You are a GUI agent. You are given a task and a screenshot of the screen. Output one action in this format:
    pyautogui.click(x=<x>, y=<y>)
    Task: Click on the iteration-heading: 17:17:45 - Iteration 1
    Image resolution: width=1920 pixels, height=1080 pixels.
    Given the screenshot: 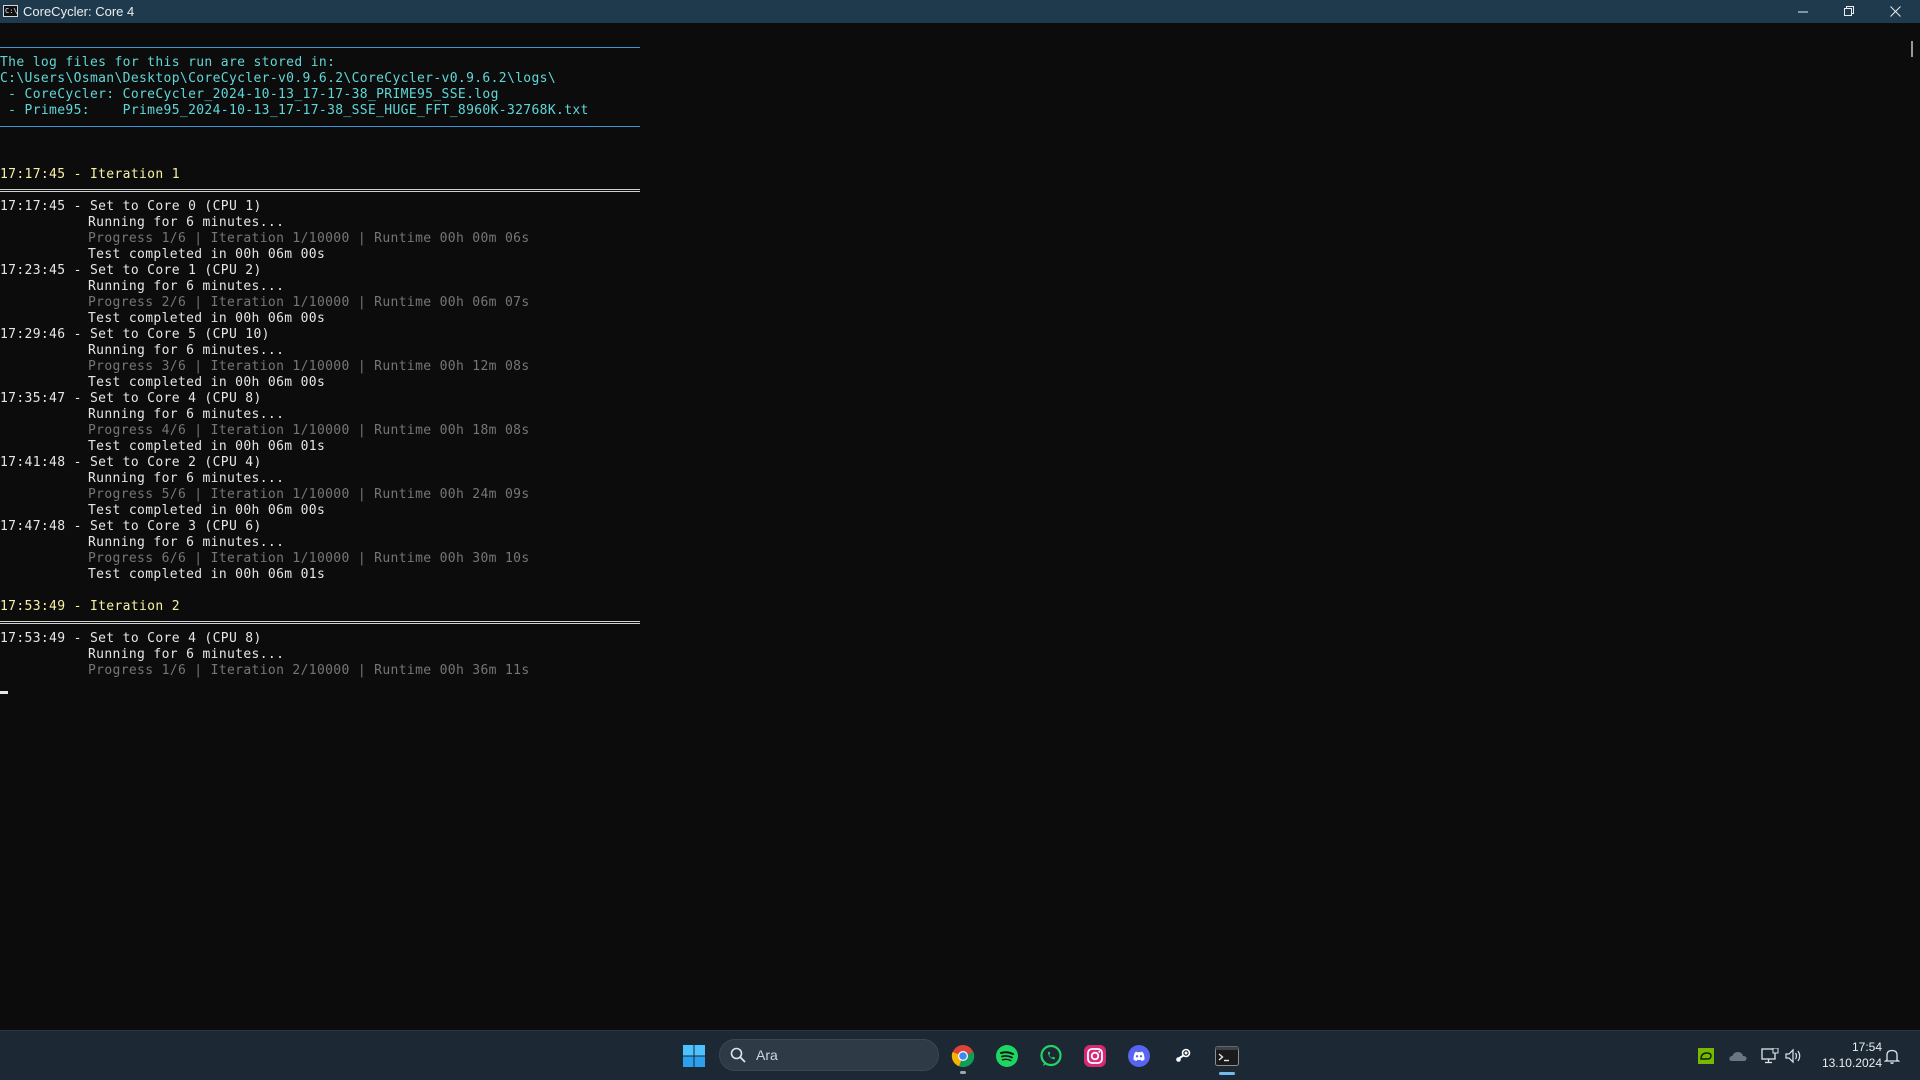 What is the action you would take?
    pyautogui.click(x=90, y=174)
    